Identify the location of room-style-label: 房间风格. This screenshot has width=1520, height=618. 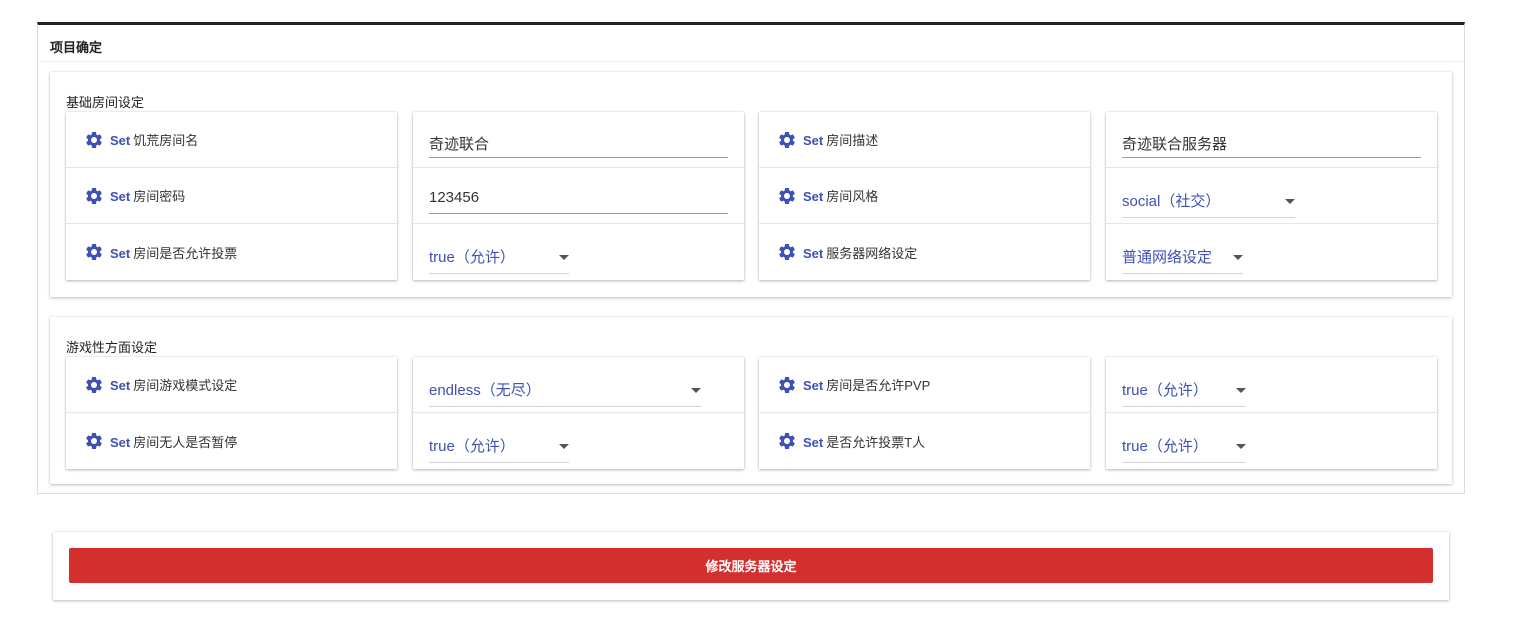
(852, 196).